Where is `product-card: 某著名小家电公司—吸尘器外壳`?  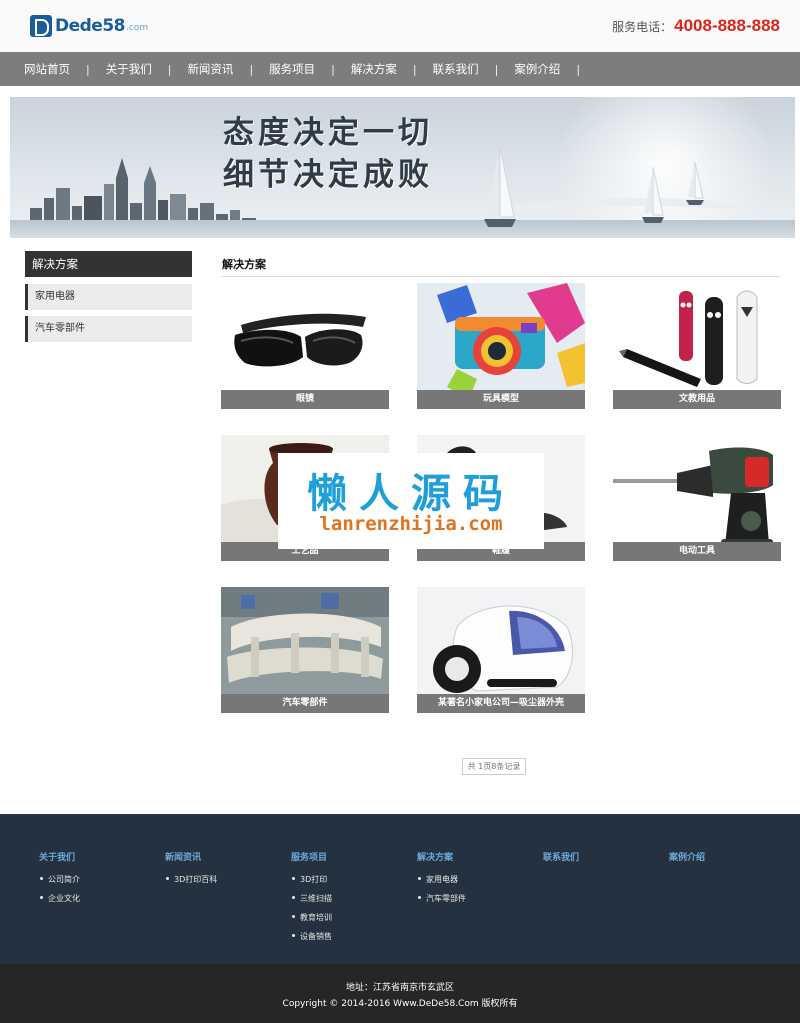 product-card: 某著名小家电公司—吸尘器外壳 is located at coordinates (501, 650).